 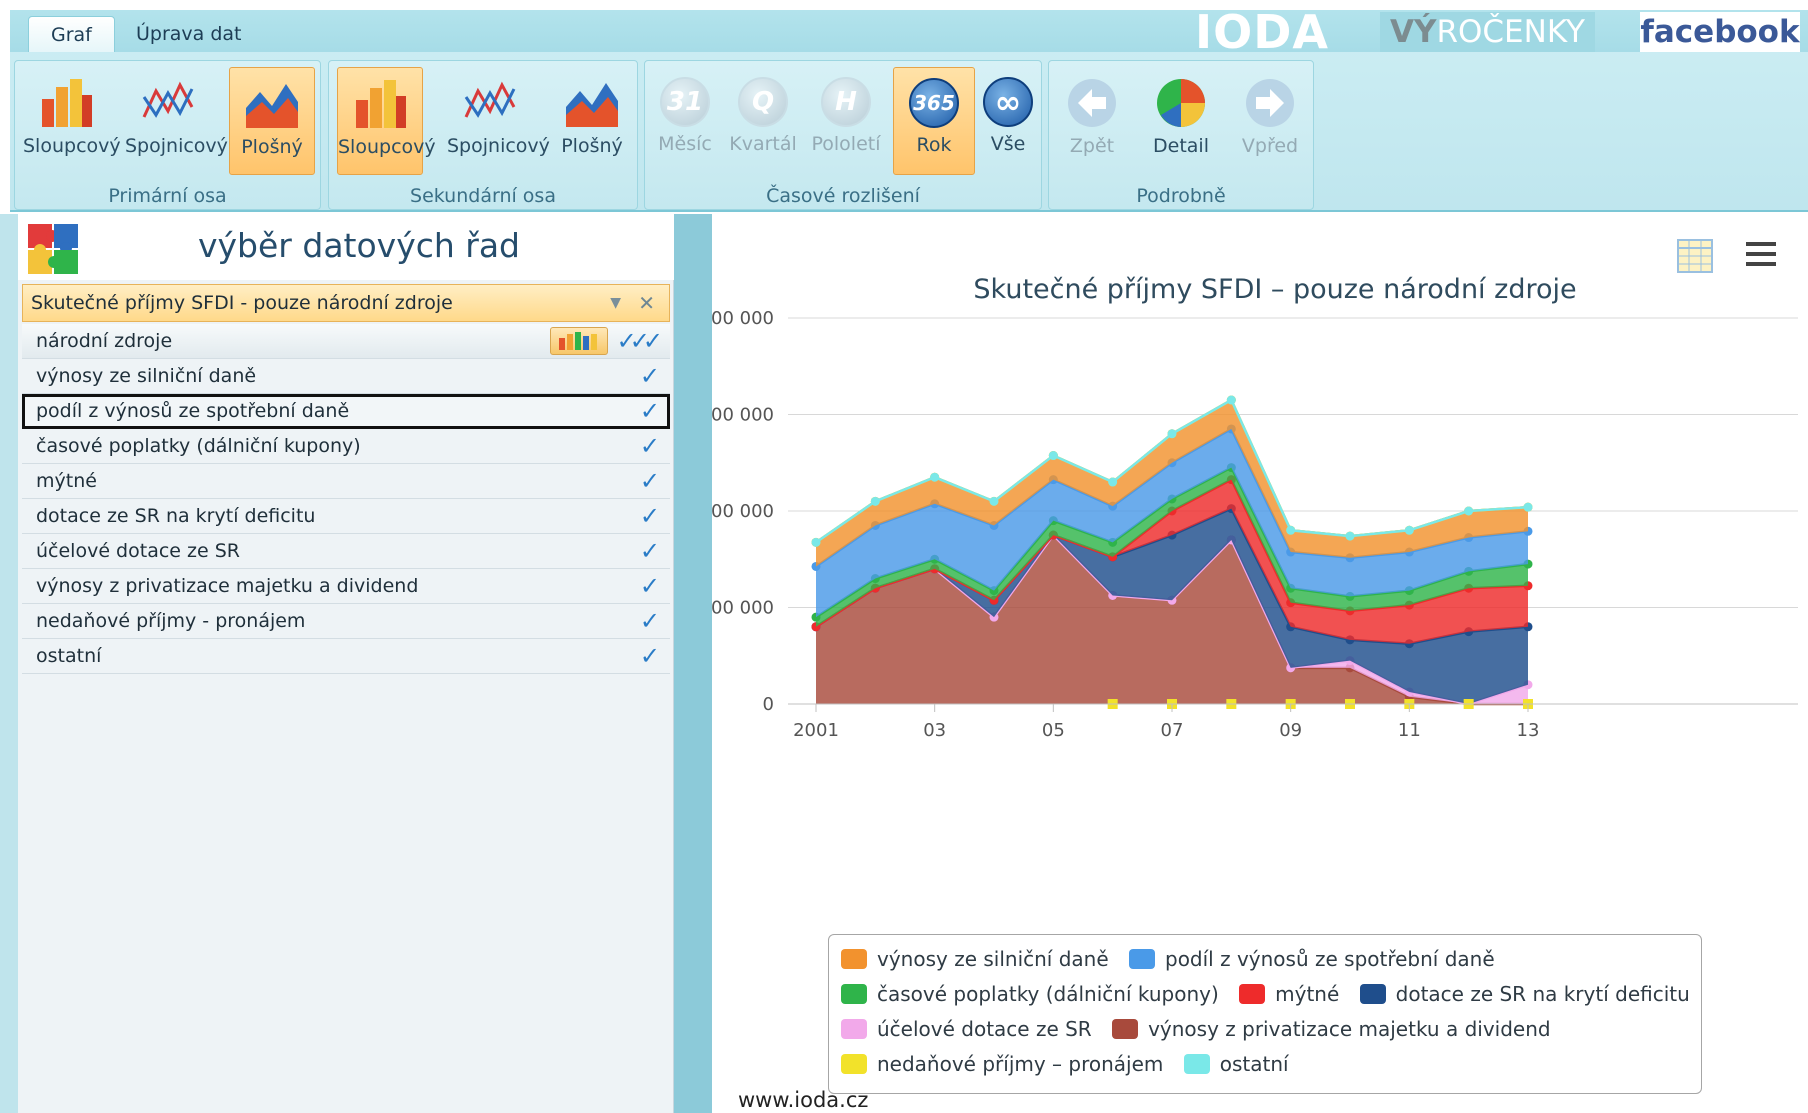 What do you see at coordinates (346, 481) in the screenshot?
I see `series-item: mýtné ✓` at bounding box center [346, 481].